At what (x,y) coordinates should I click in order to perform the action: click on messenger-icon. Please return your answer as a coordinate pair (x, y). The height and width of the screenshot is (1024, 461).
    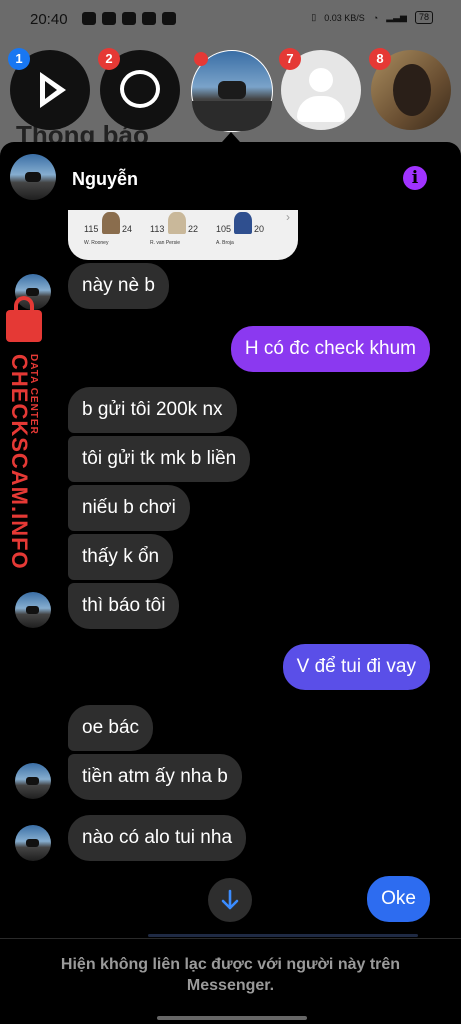
    Looking at the image, I should click on (140, 89).